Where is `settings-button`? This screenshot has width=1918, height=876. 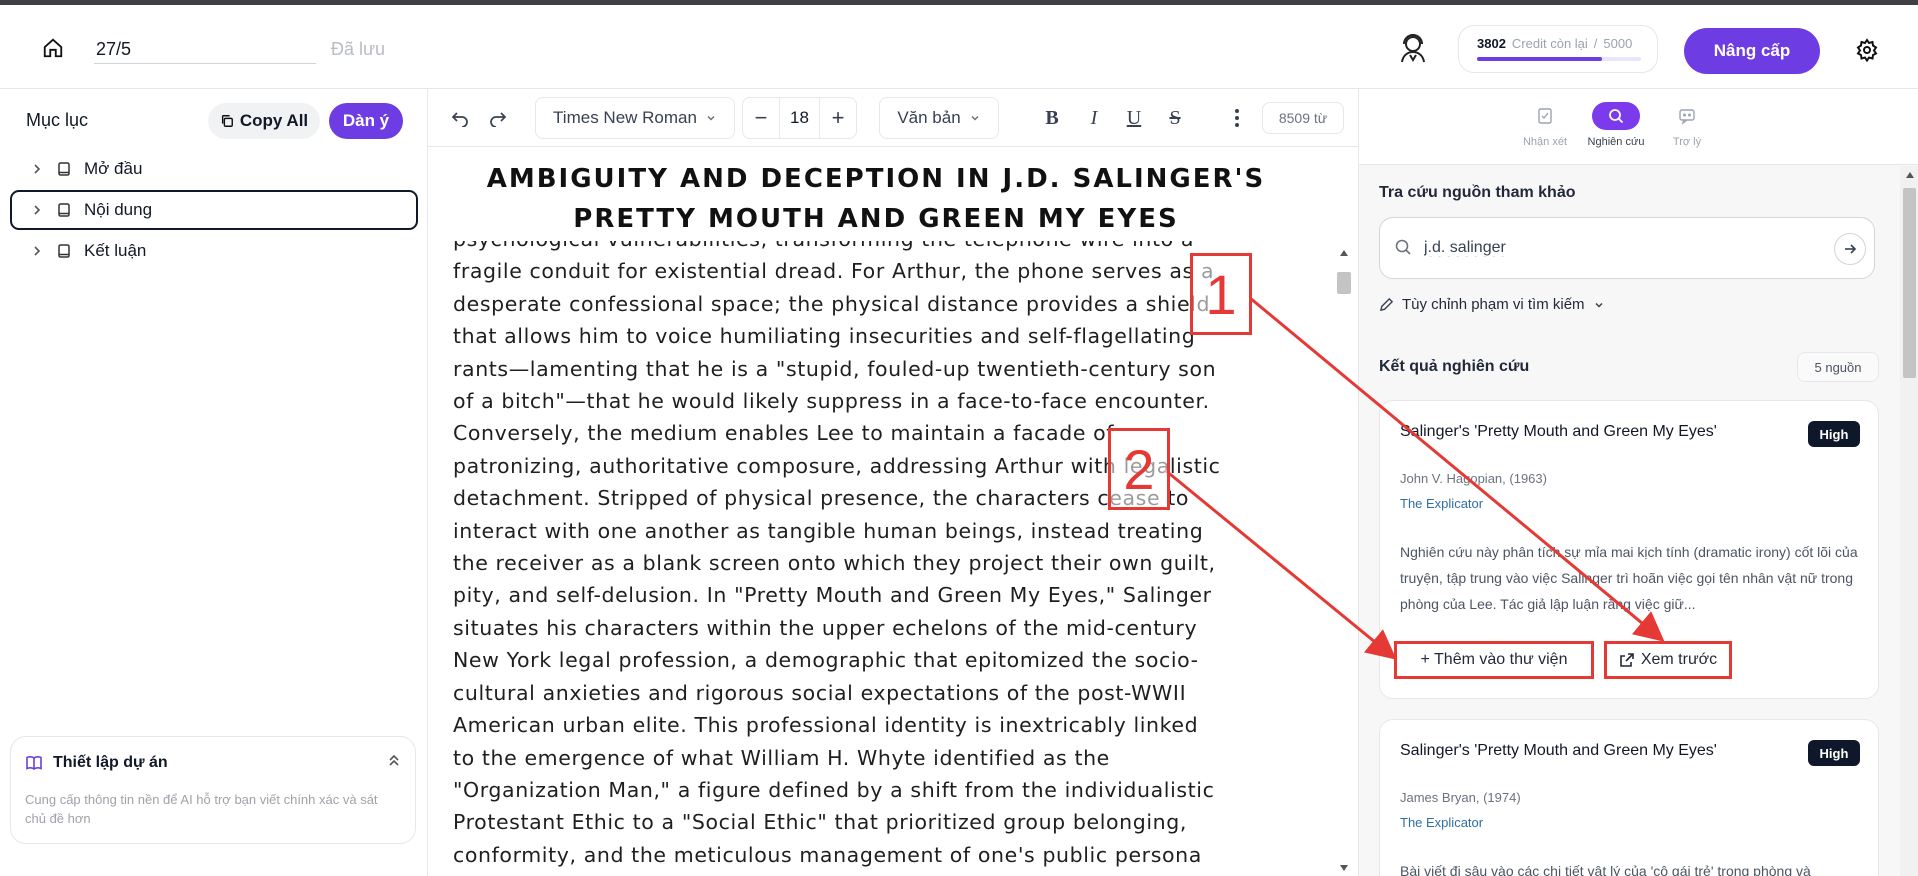 settings-button is located at coordinates (1867, 50).